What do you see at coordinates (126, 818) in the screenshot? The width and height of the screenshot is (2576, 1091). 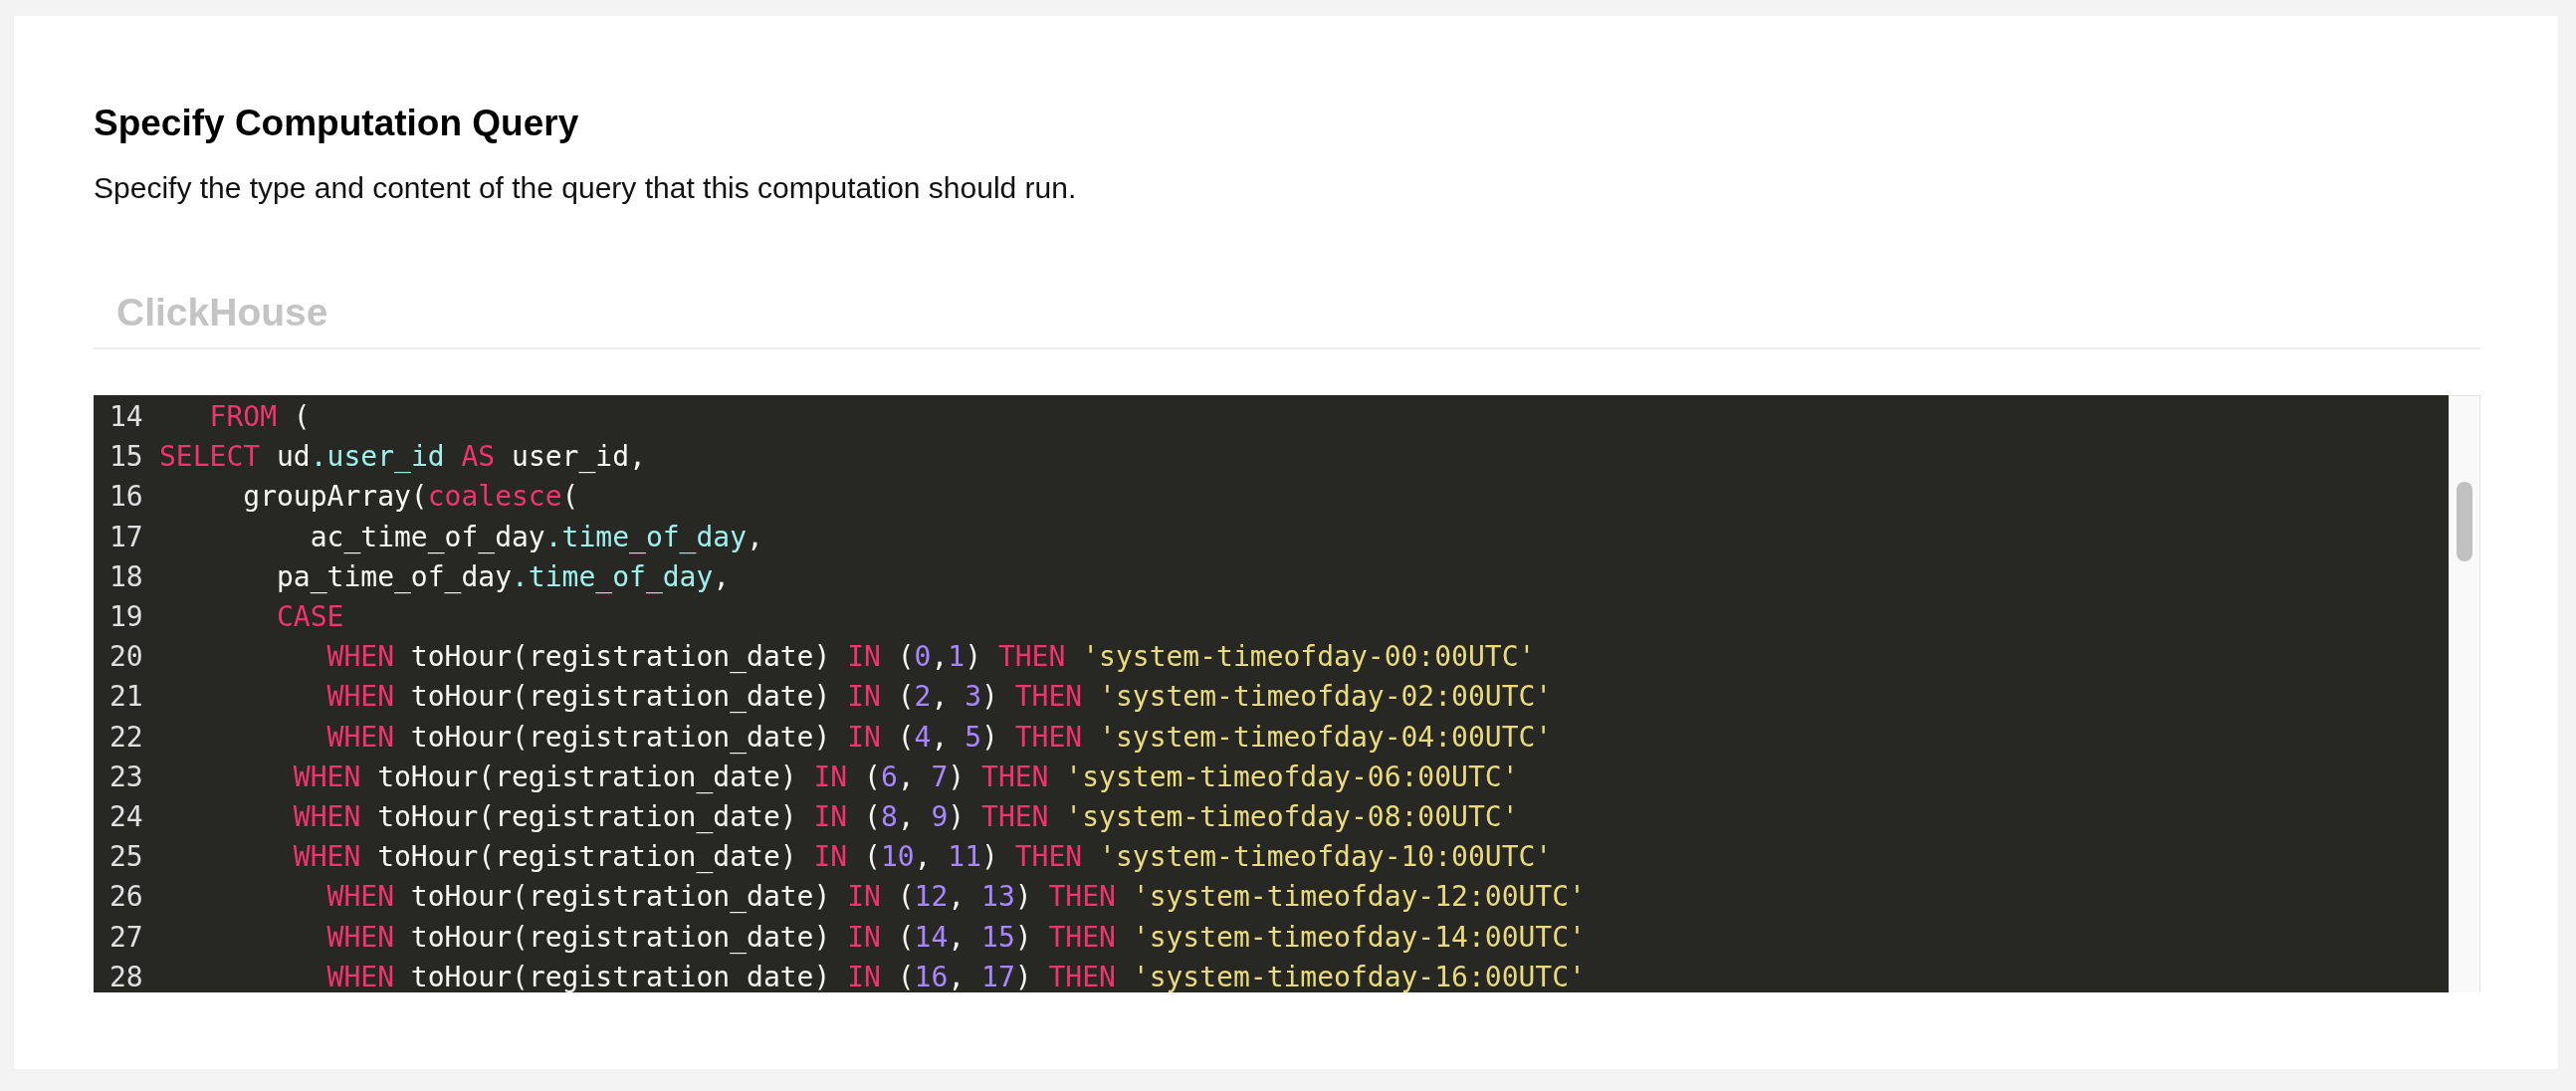 I see `line-number: 24` at bounding box center [126, 818].